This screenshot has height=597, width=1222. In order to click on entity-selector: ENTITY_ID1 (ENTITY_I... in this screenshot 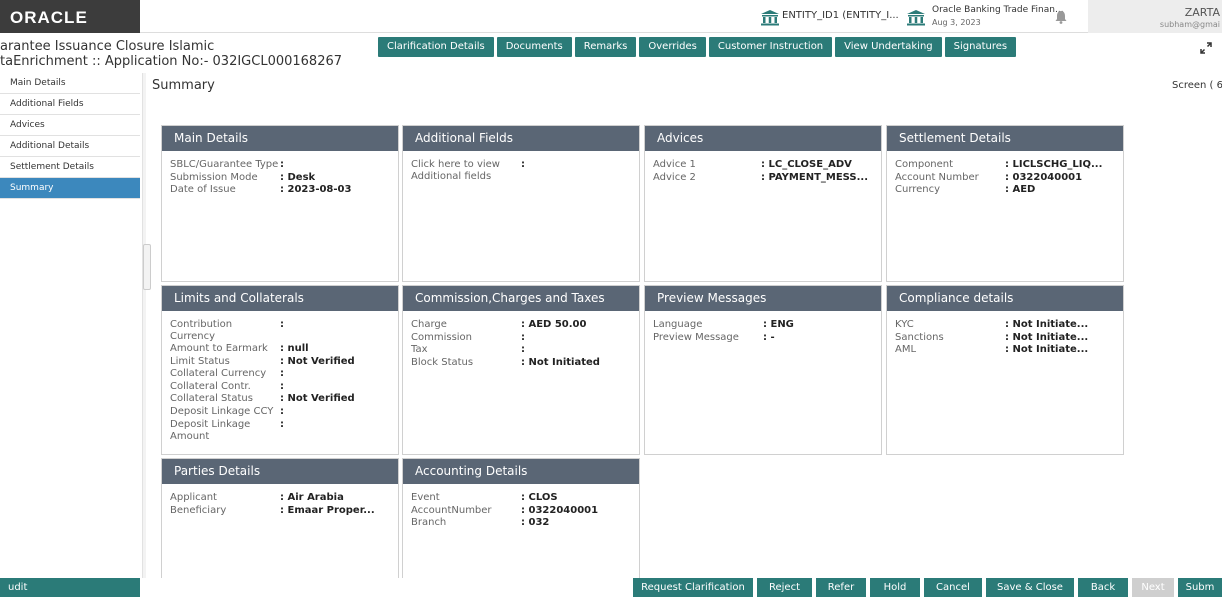, I will do `click(840, 15)`.